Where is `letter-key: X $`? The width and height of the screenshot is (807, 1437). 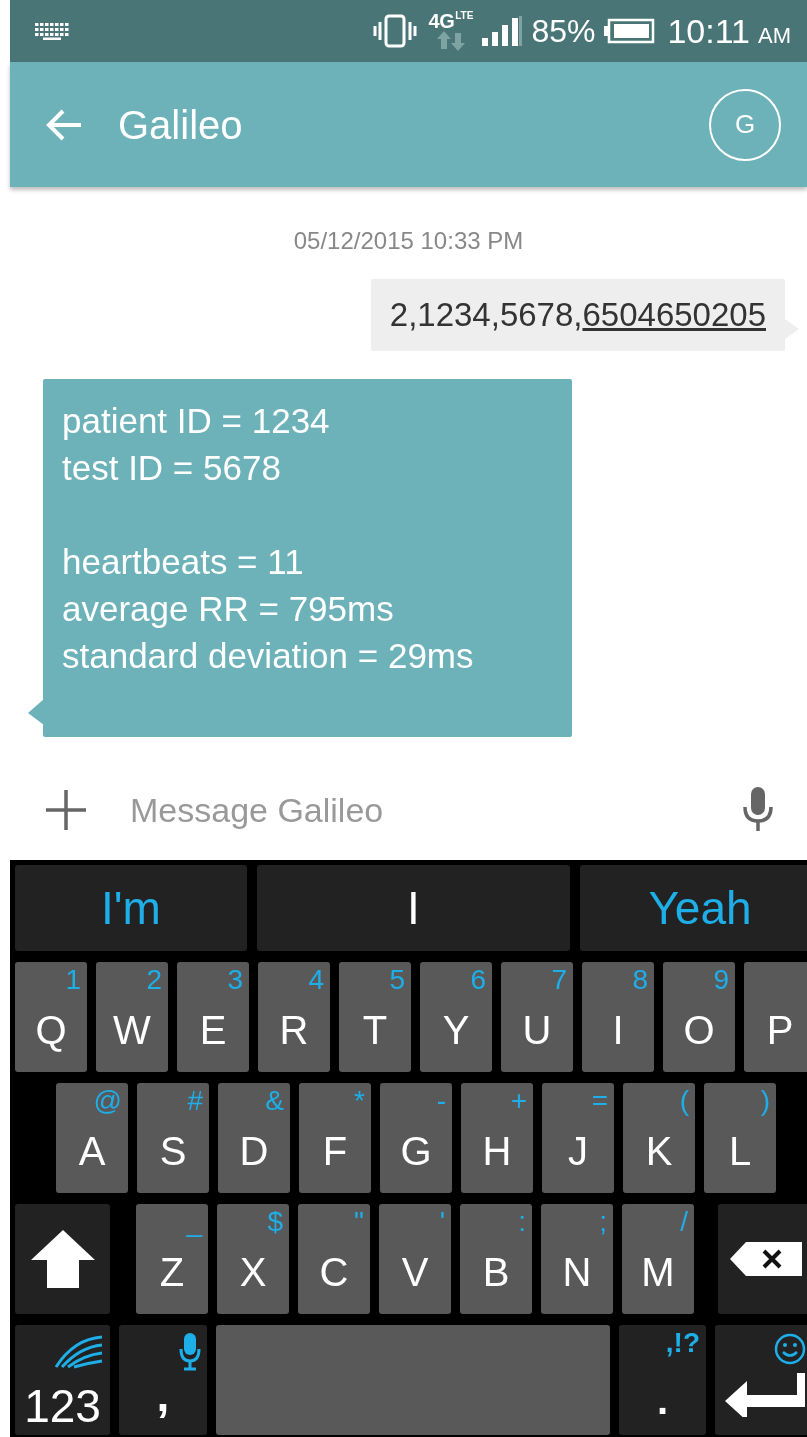
letter-key: X $ is located at coordinates (253, 1259).